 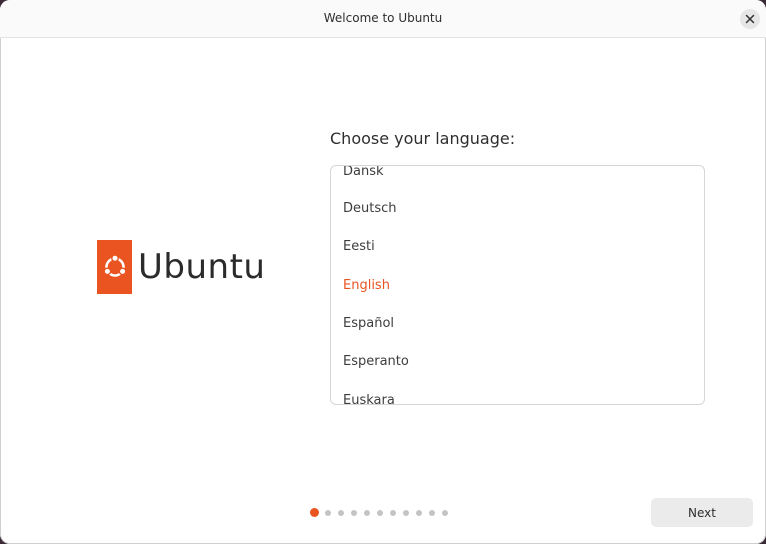 What do you see at coordinates (363, 174) in the screenshot?
I see `language-item: Dansk` at bounding box center [363, 174].